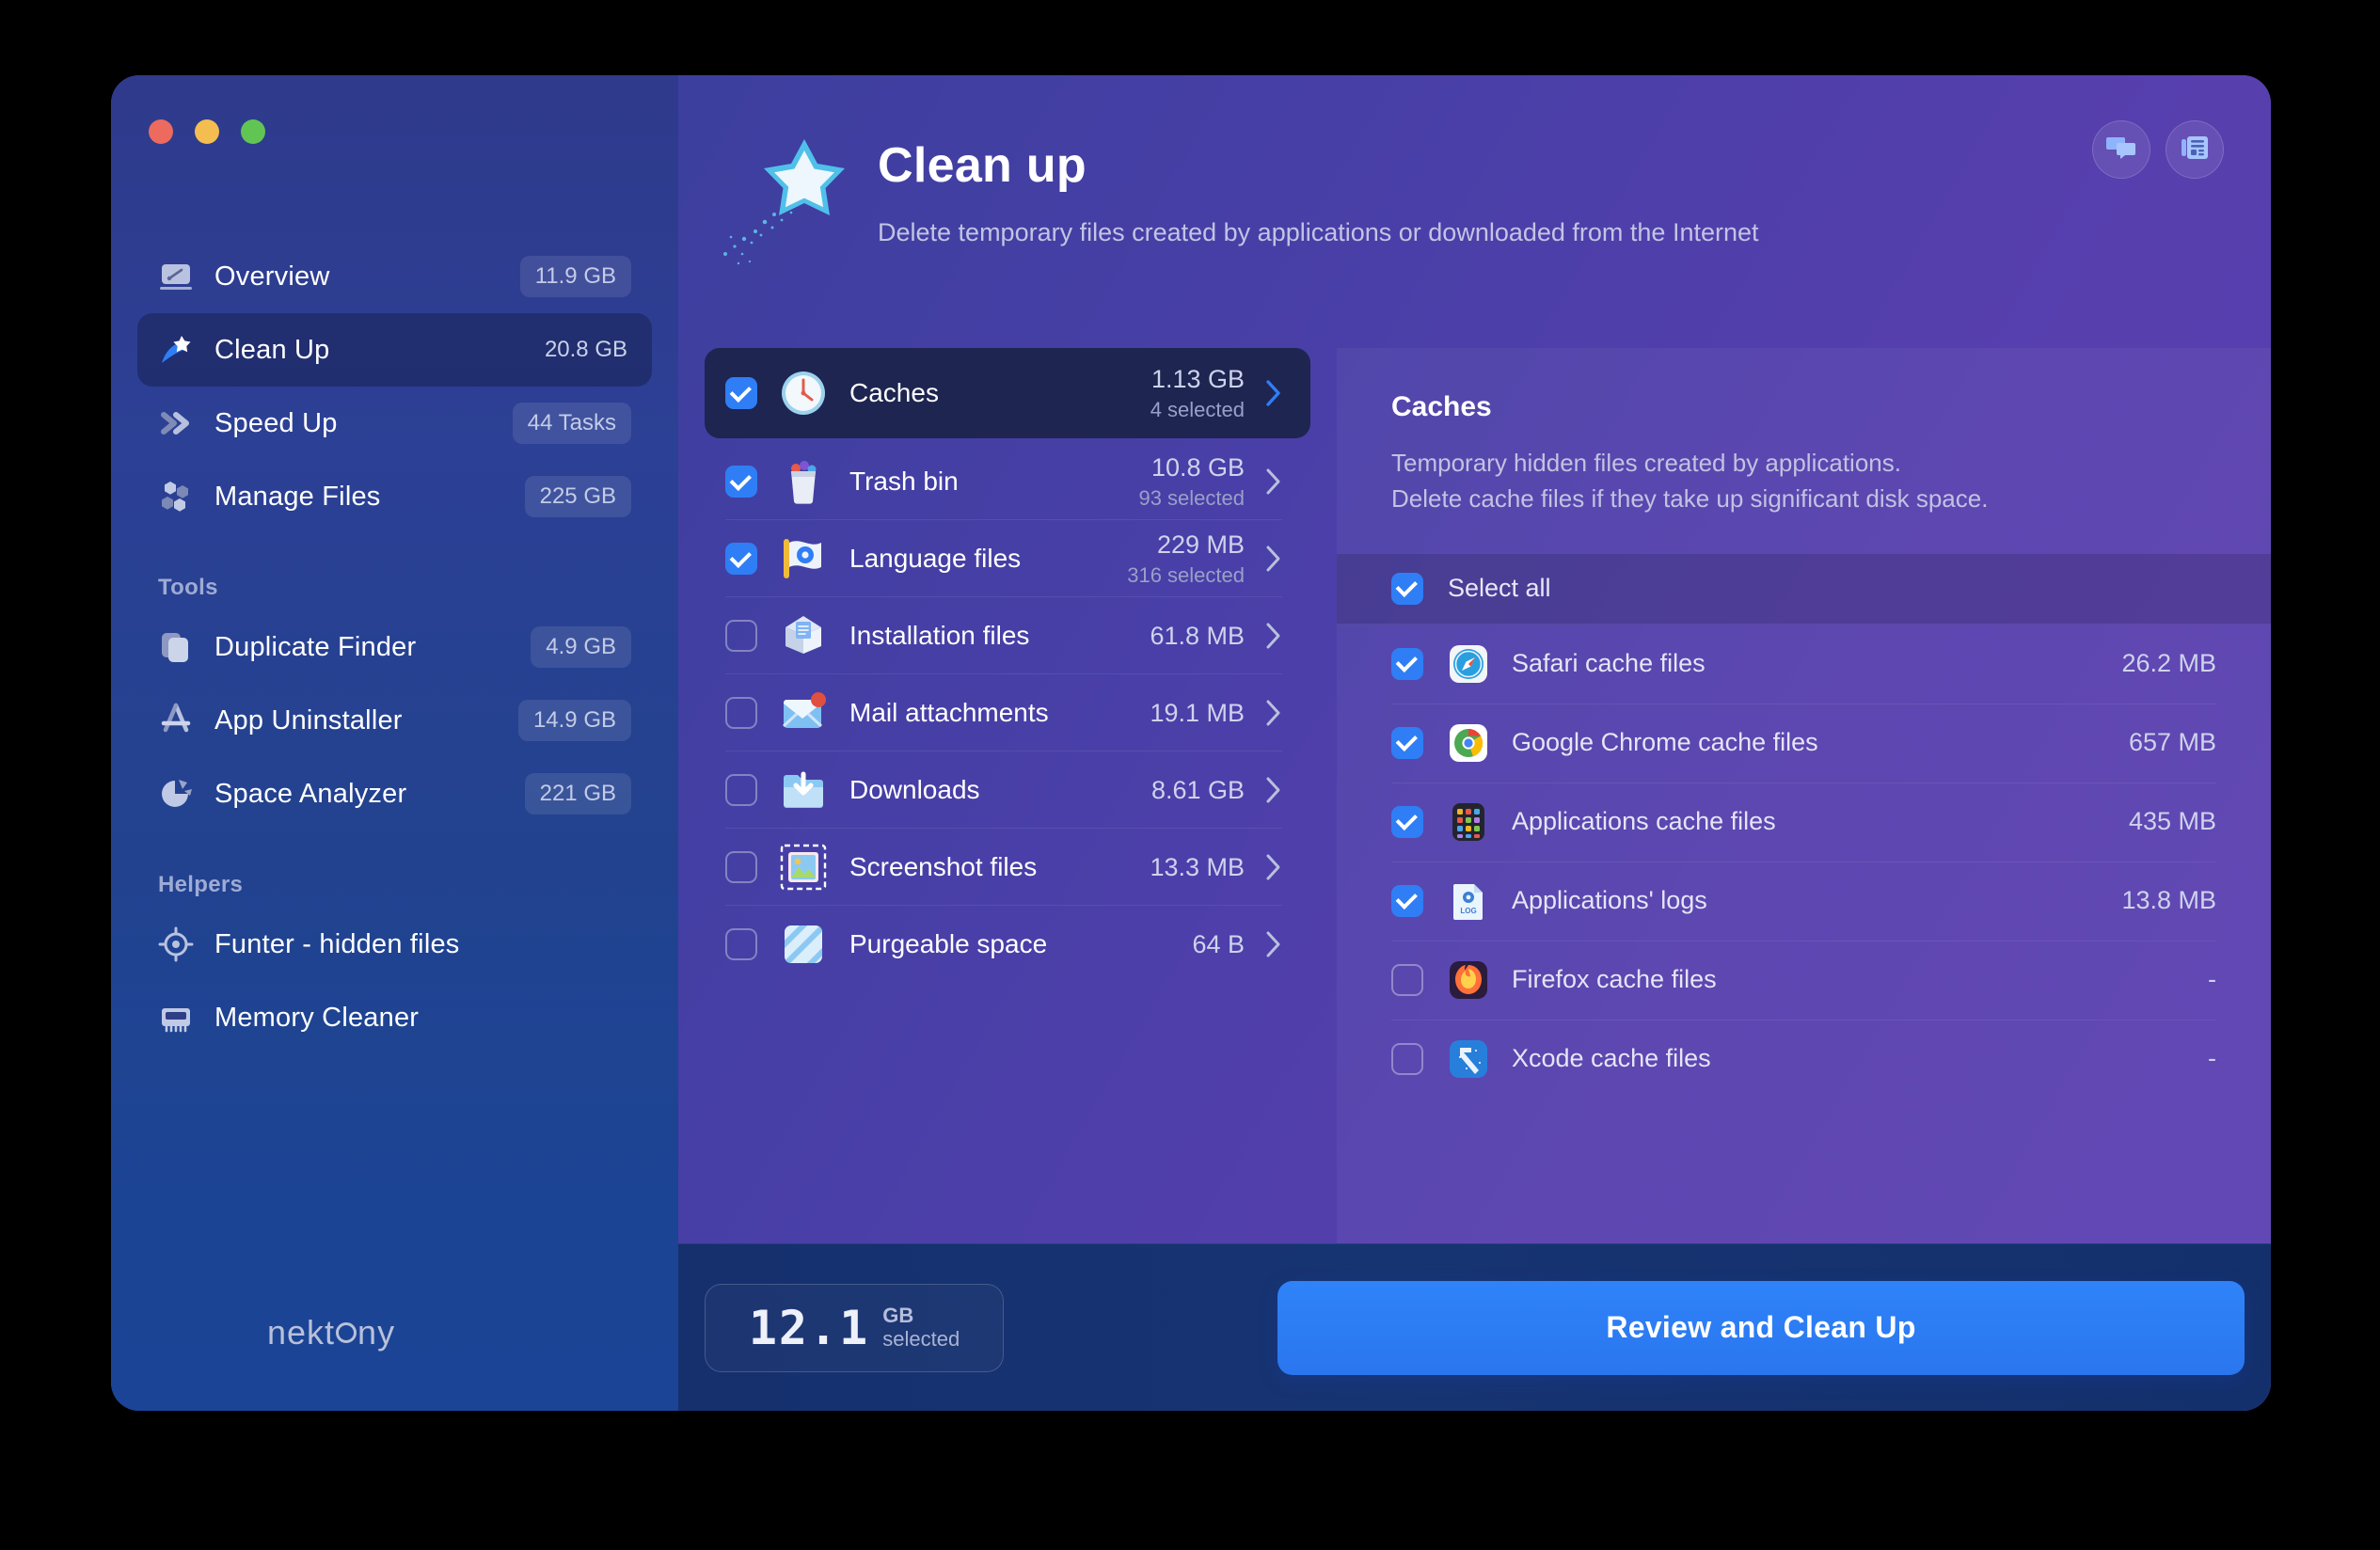 Image resolution: width=2380 pixels, height=1550 pixels. What do you see at coordinates (394, 496) in the screenshot?
I see `sidebar-item-manage-files: Manage Files 225 GB` at bounding box center [394, 496].